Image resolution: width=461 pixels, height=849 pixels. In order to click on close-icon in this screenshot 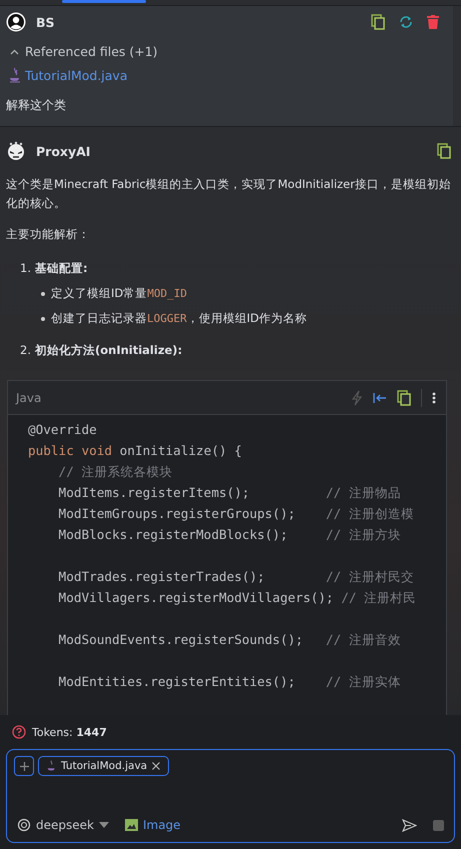, I will do `click(156, 766)`.